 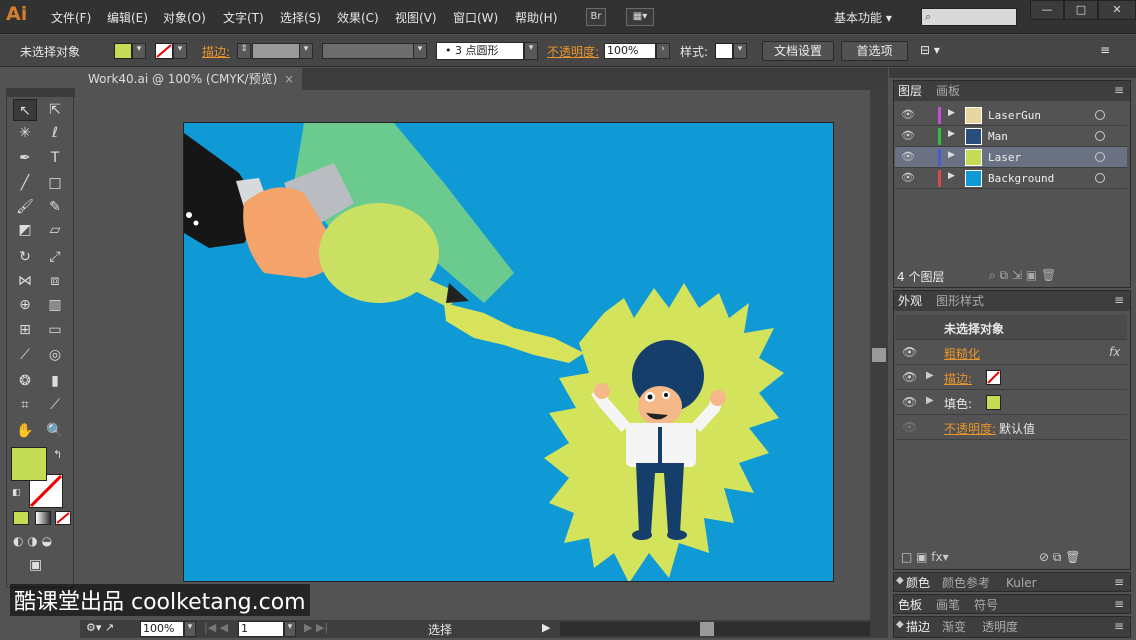 I want to click on pencil-tool-icon: ✎, so click(x=55, y=207).